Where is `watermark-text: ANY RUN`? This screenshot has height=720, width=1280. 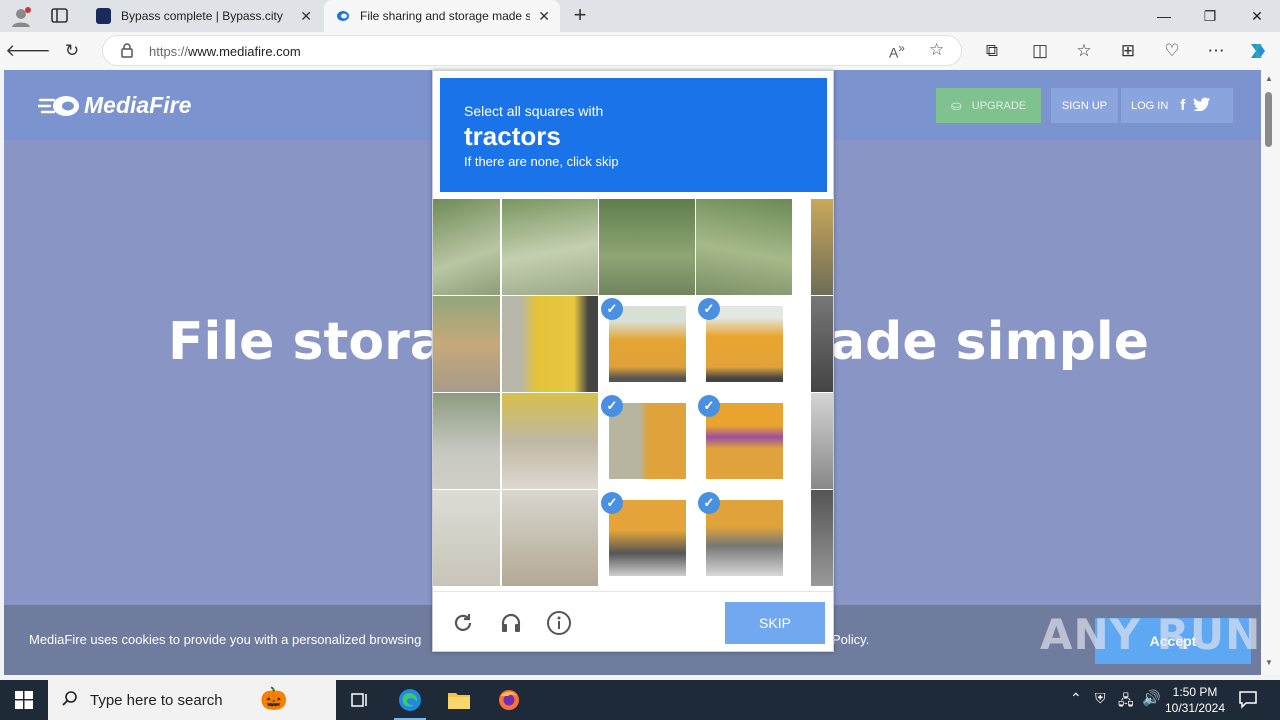
watermark-text: ANY RUN is located at coordinates (1151, 634).